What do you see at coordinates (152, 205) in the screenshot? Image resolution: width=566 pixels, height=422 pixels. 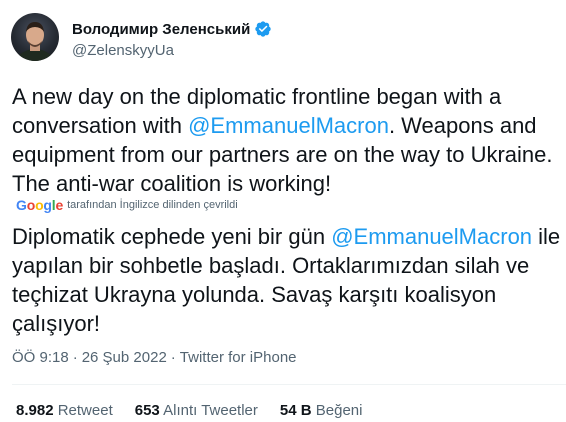 I see `translation-label: tarafından İngilizce dilinden çevrildi` at bounding box center [152, 205].